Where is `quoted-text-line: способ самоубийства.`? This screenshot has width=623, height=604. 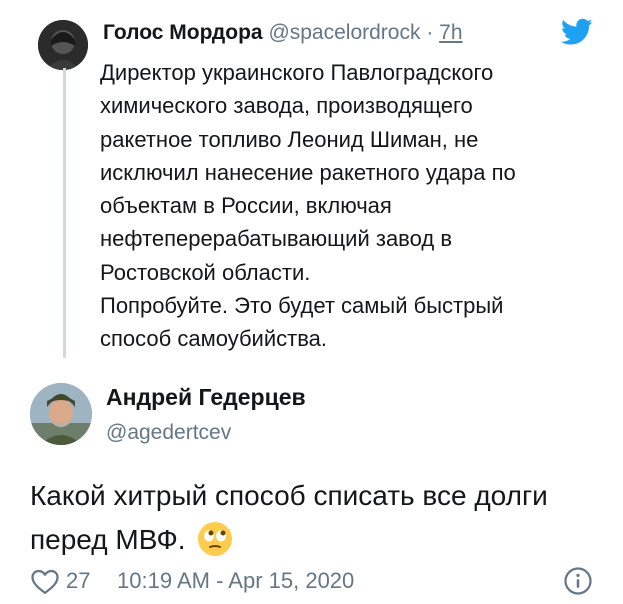
quoted-text-line: способ самоубийства. is located at coordinates (213, 339).